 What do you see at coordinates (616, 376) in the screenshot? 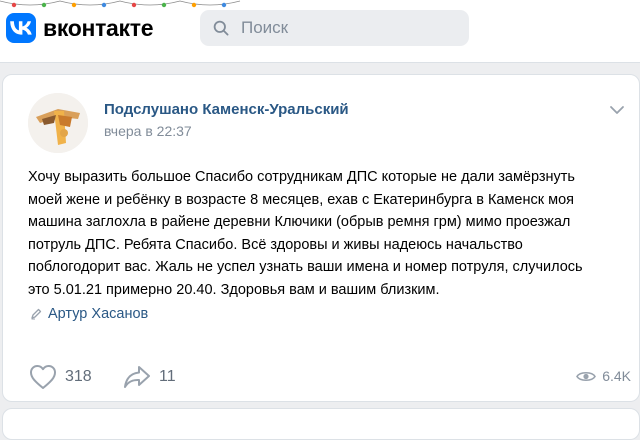
I see `view-count: 6.4K` at bounding box center [616, 376].